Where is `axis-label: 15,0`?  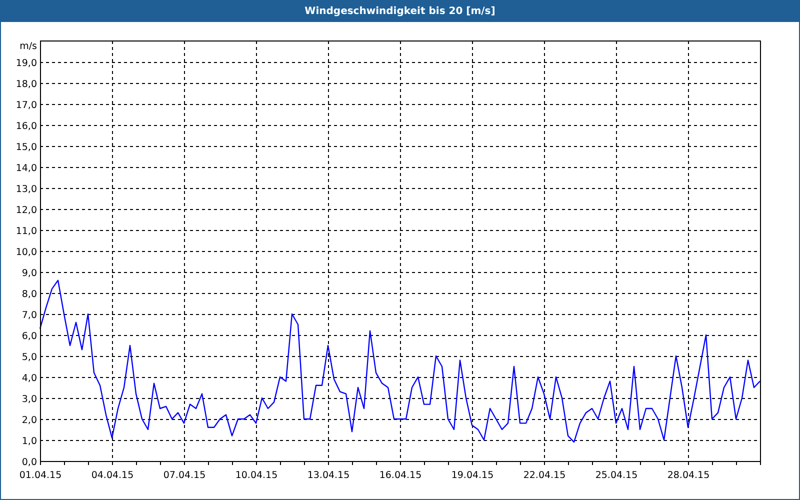
axis-label: 15,0 is located at coordinates (26, 147).